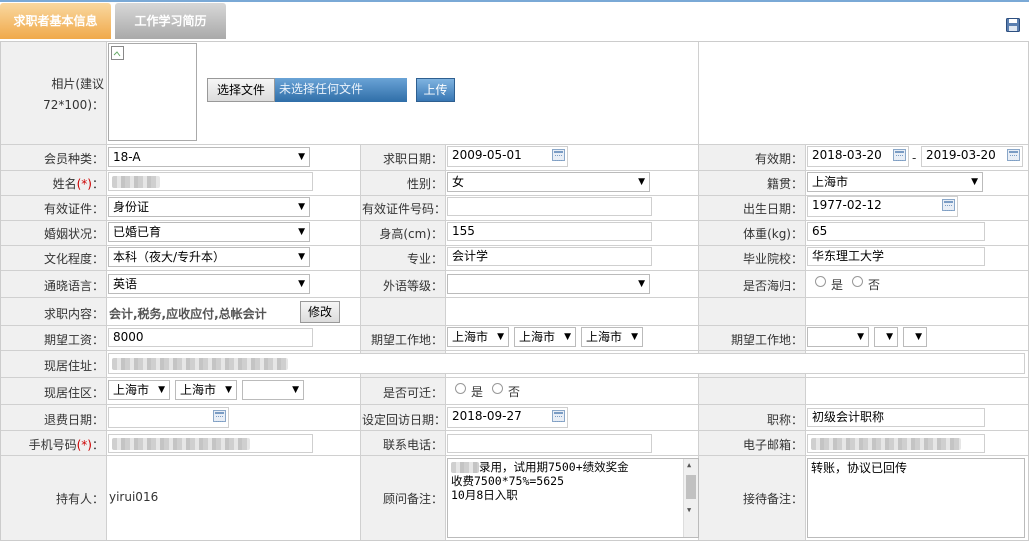 This screenshot has height=541, width=1029. I want to click on valid-to-input: 2019-03-20, so click(972, 156).